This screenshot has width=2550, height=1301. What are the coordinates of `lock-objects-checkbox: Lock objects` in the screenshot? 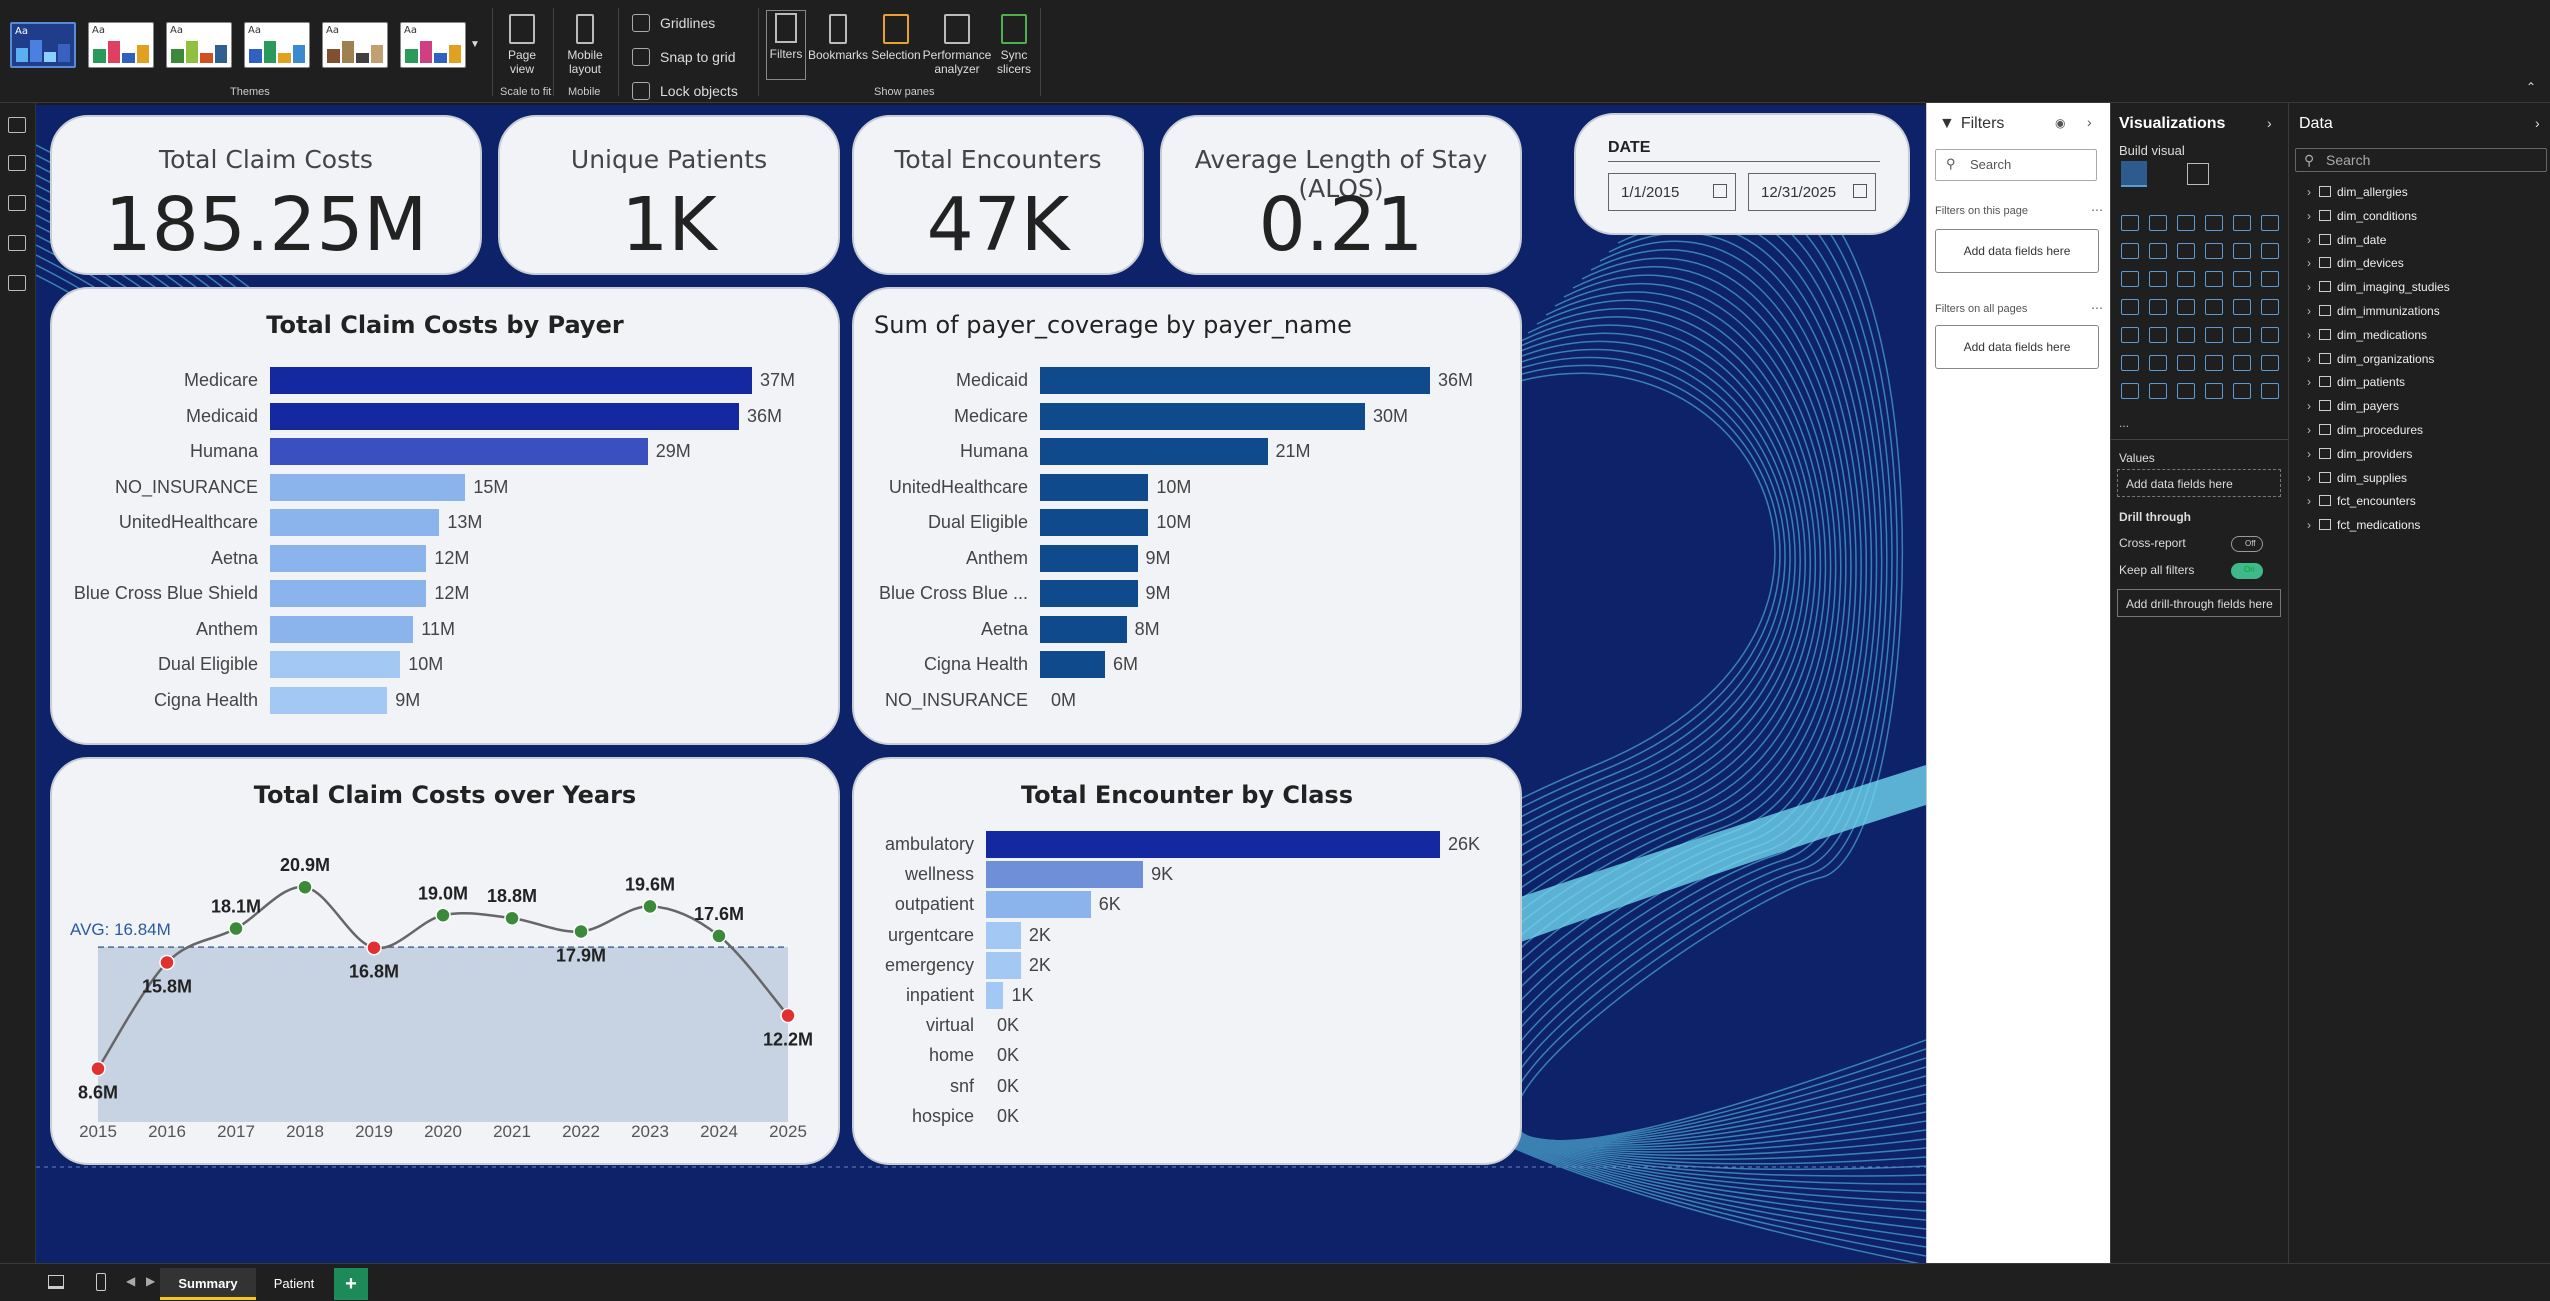 It's located at (685, 91).